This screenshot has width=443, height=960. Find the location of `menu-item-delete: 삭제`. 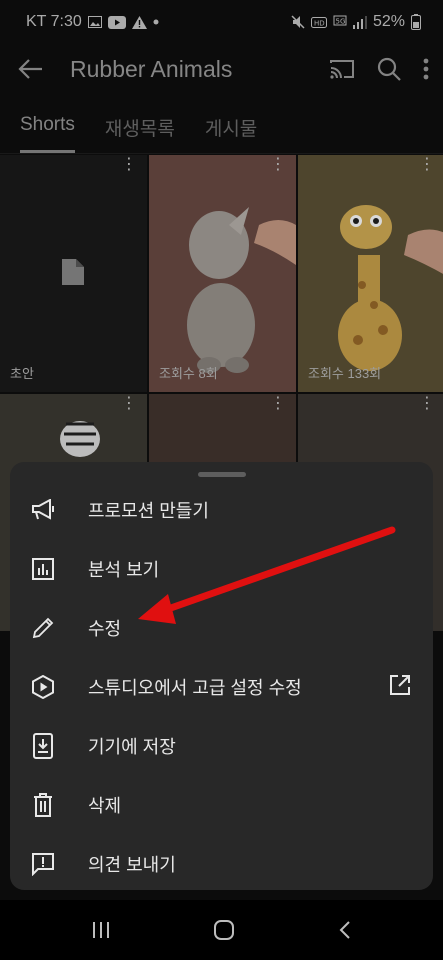

menu-item-delete: 삭제 is located at coordinates (221, 804).